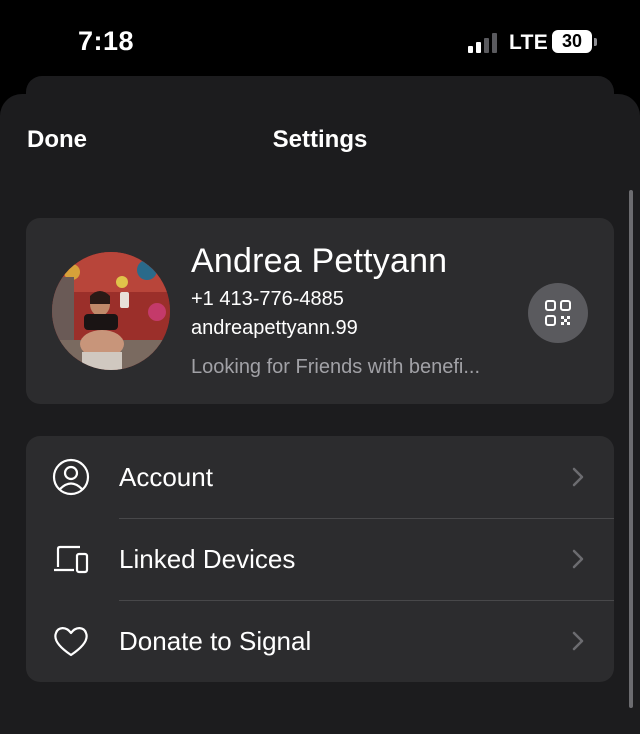 The height and width of the screenshot is (734, 640). Describe the element at coordinates (320, 641) in the screenshot. I see `menu-item-donate: Donate to Signal` at that location.